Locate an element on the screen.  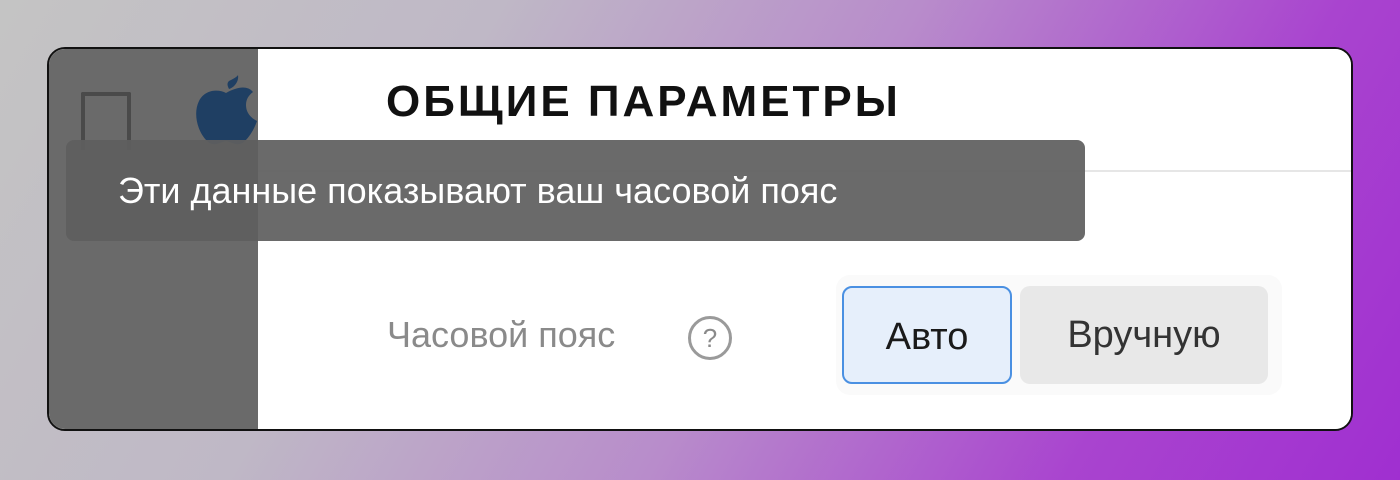
page-title: ОБЩИЕ ПАРАМЕТРЫ is located at coordinates (643, 101).